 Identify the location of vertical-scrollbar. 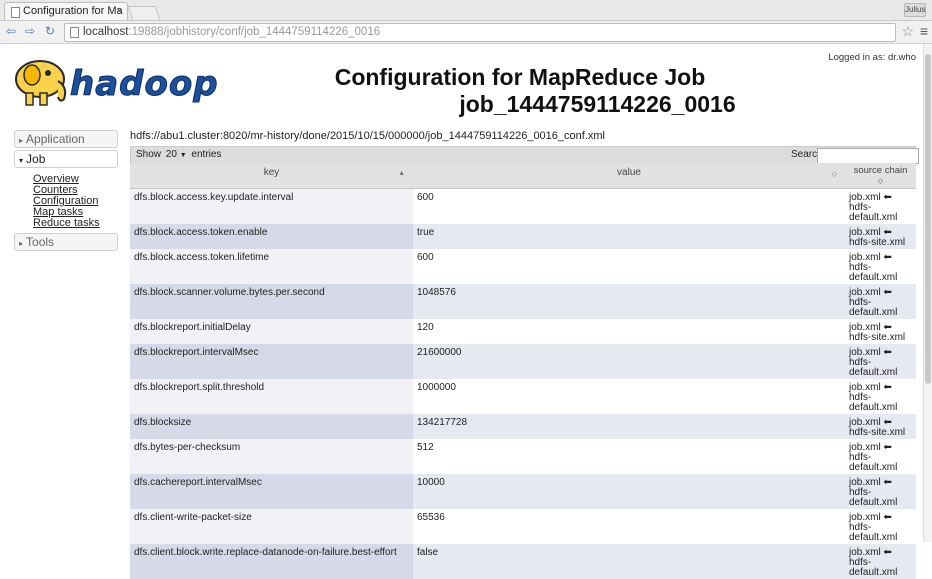
(927, 293).